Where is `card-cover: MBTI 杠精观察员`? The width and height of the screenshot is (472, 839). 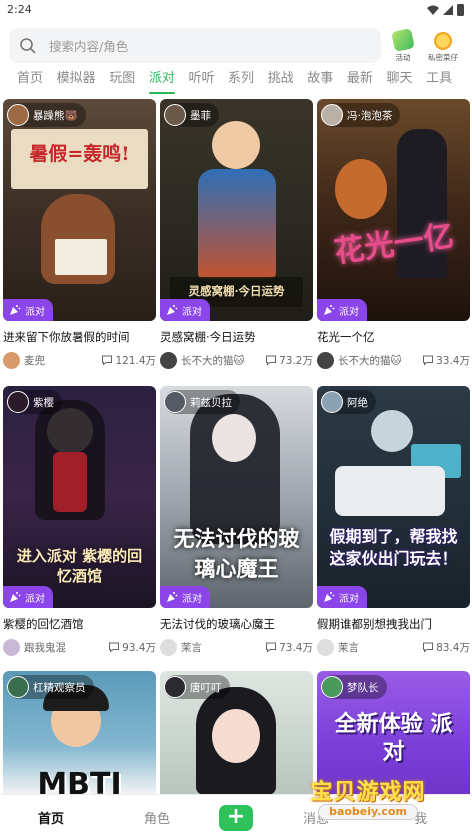
card-cover: MBTI 杠精观察员 is located at coordinates (79, 733).